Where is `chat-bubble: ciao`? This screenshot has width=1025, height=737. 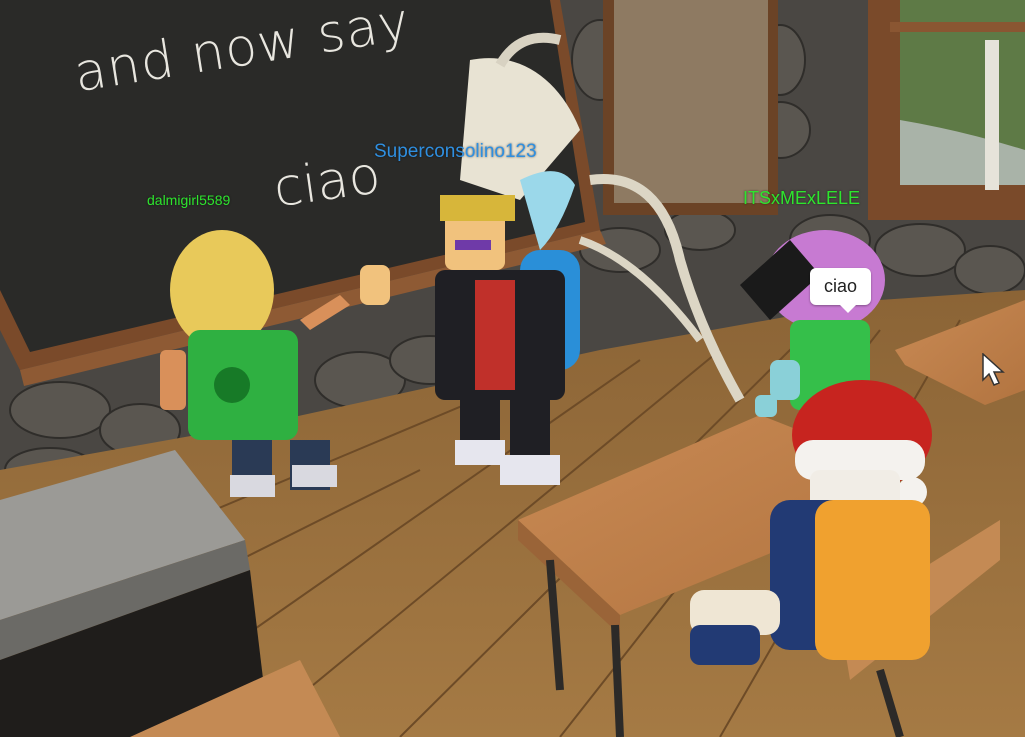 chat-bubble: ciao is located at coordinates (841, 290).